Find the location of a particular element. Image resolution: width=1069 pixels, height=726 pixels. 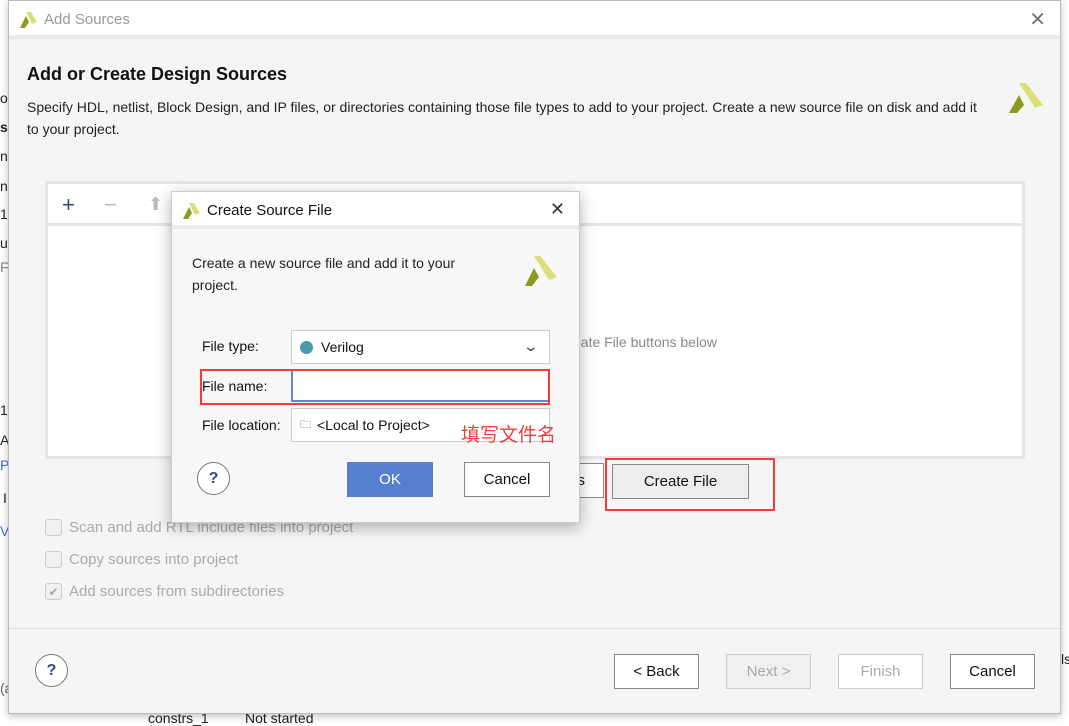

dialog-title: Create Source File is located at coordinates (270, 210).